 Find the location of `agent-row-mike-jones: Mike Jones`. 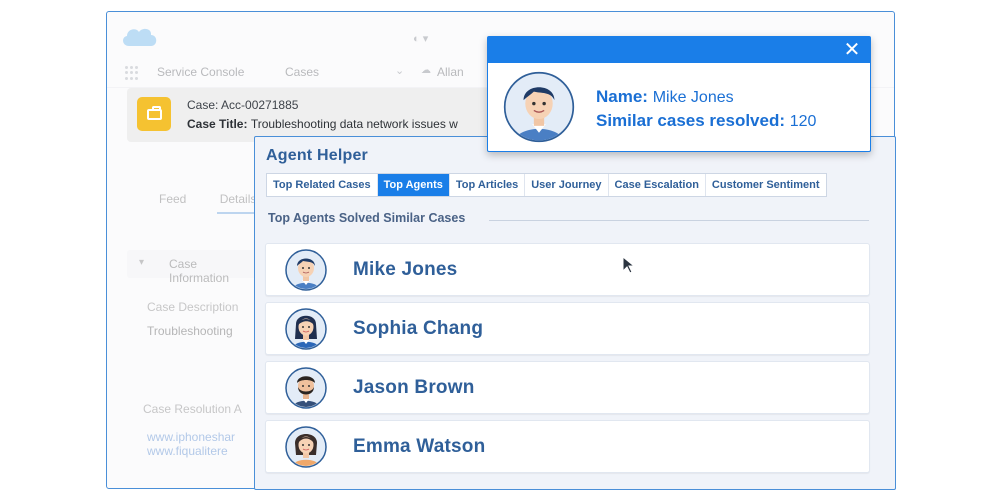

agent-row-mike-jones: Mike Jones is located at coordinates (567, 269).